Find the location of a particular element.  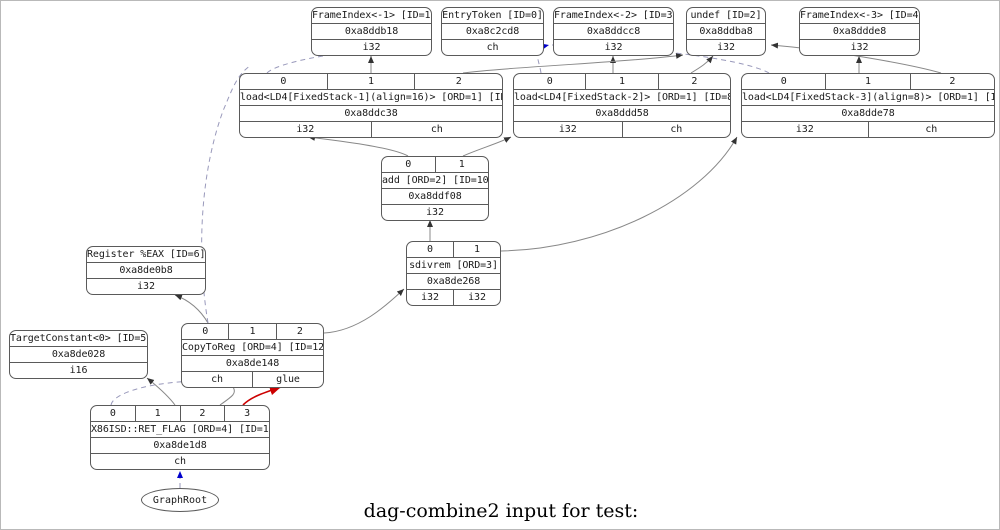

node-out-port-1: i32 is located at coordinates (476, 297).